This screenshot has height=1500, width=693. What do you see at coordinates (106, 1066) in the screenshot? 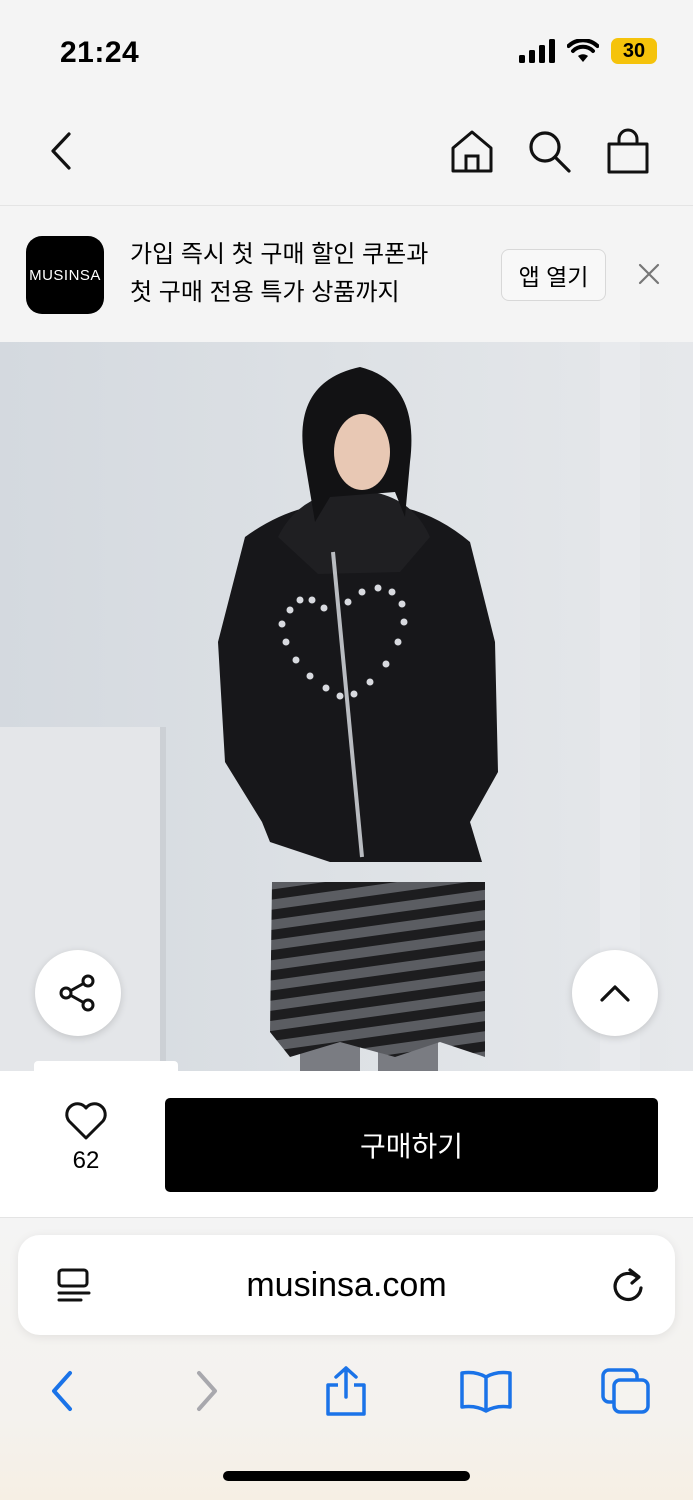
I see `thumbnail-peek` at bounding box center [106, 1066].